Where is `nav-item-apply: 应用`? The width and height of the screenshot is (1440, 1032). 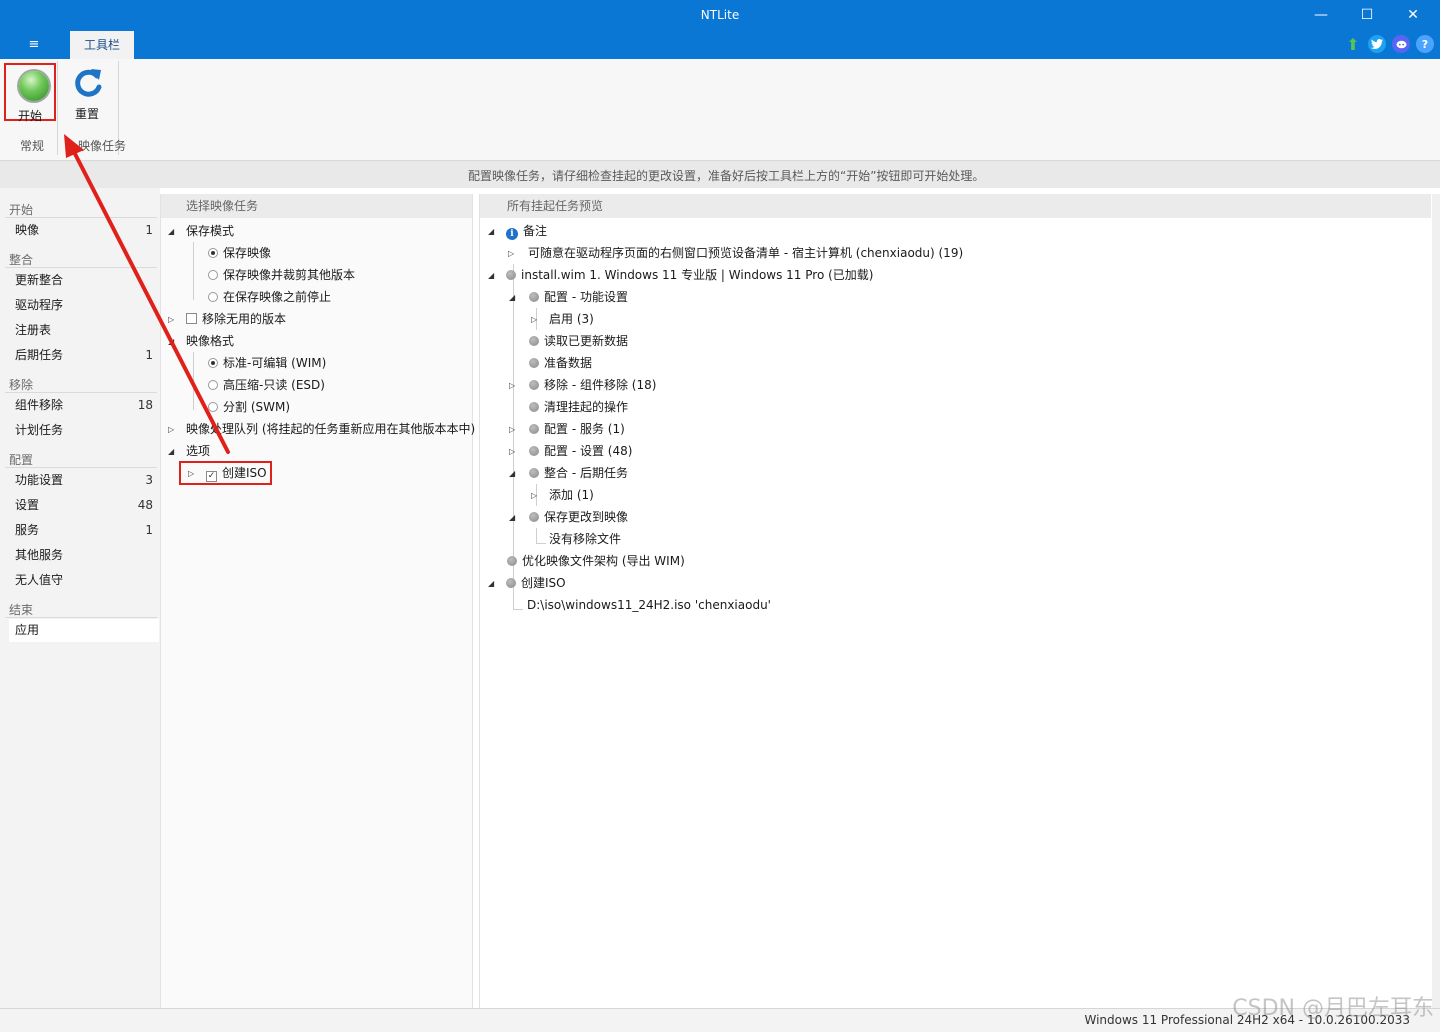
nav-item-apply: 应用 is located at coordinates (84, 630).